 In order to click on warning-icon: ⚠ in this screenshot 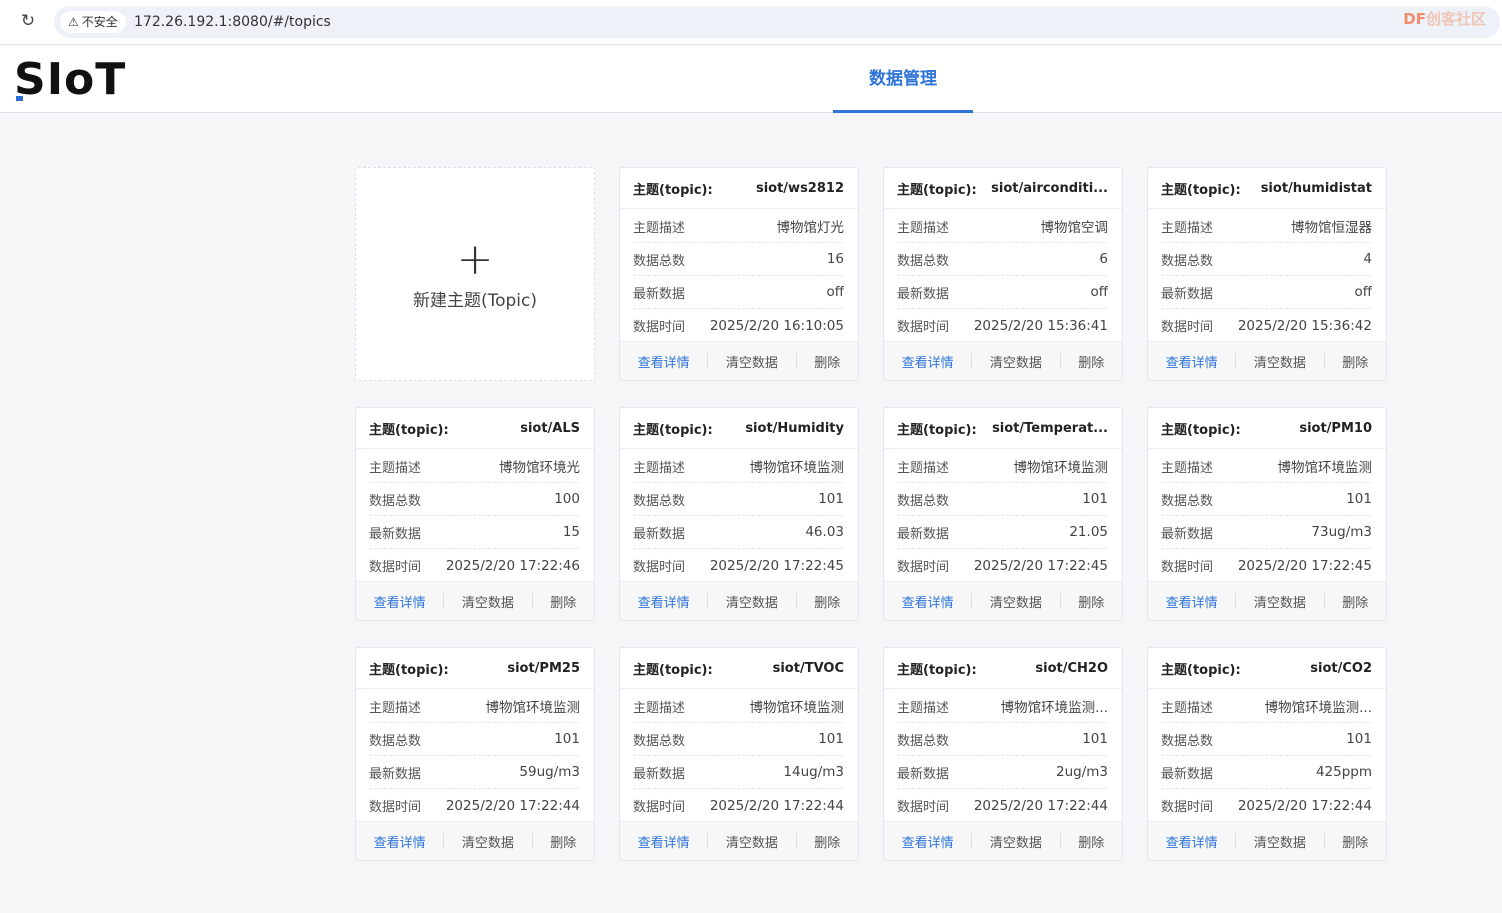, I will do `click(73, 22)`.